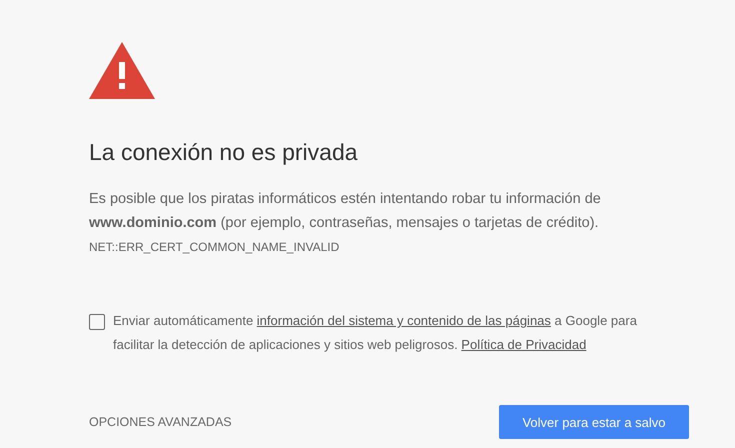 The height and width of the screenshot is (448, 735). I want to click on advanced-options-button: OPCIONES AVANZADAS, so click(160, 422).